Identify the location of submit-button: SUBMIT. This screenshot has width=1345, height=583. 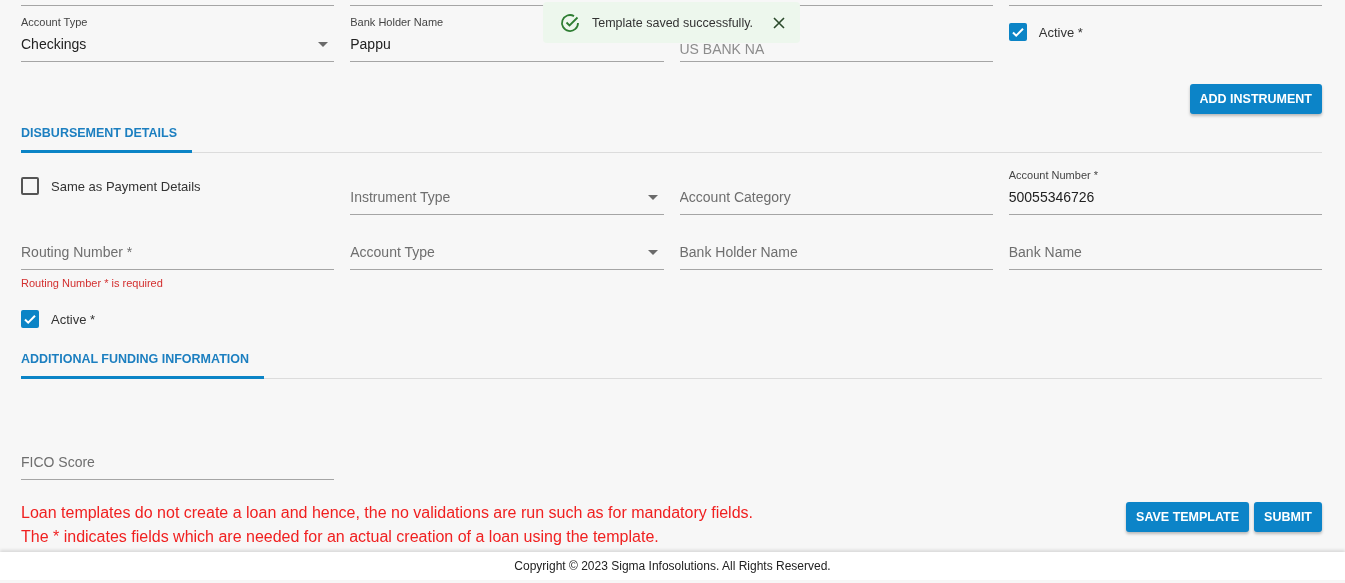
(1288, 517).